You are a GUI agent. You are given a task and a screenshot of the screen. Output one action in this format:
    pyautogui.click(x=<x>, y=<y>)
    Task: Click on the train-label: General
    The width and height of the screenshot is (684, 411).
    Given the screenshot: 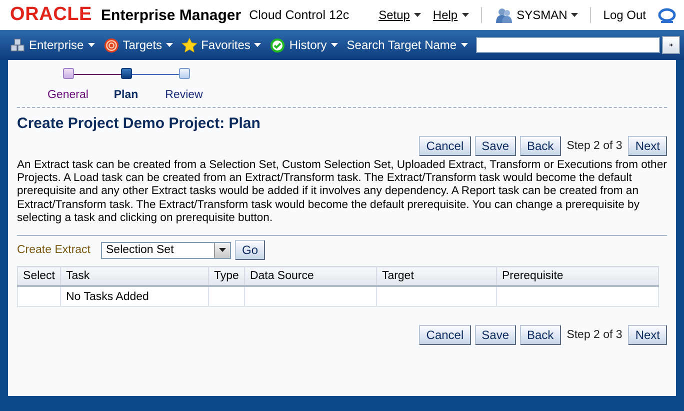 What is the action you would take?
    pyautogui.click(x=68, y=95)
    